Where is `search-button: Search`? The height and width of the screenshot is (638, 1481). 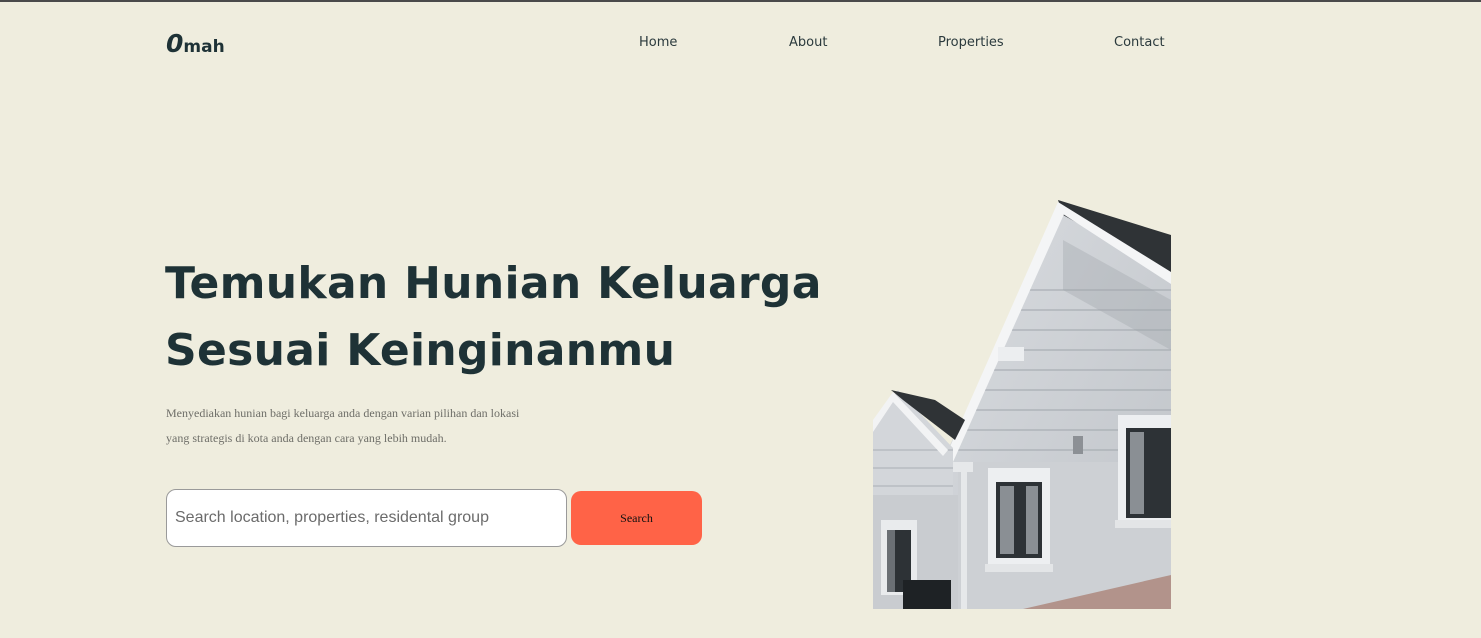 search-button: Search is located at coordinates (636, 518).